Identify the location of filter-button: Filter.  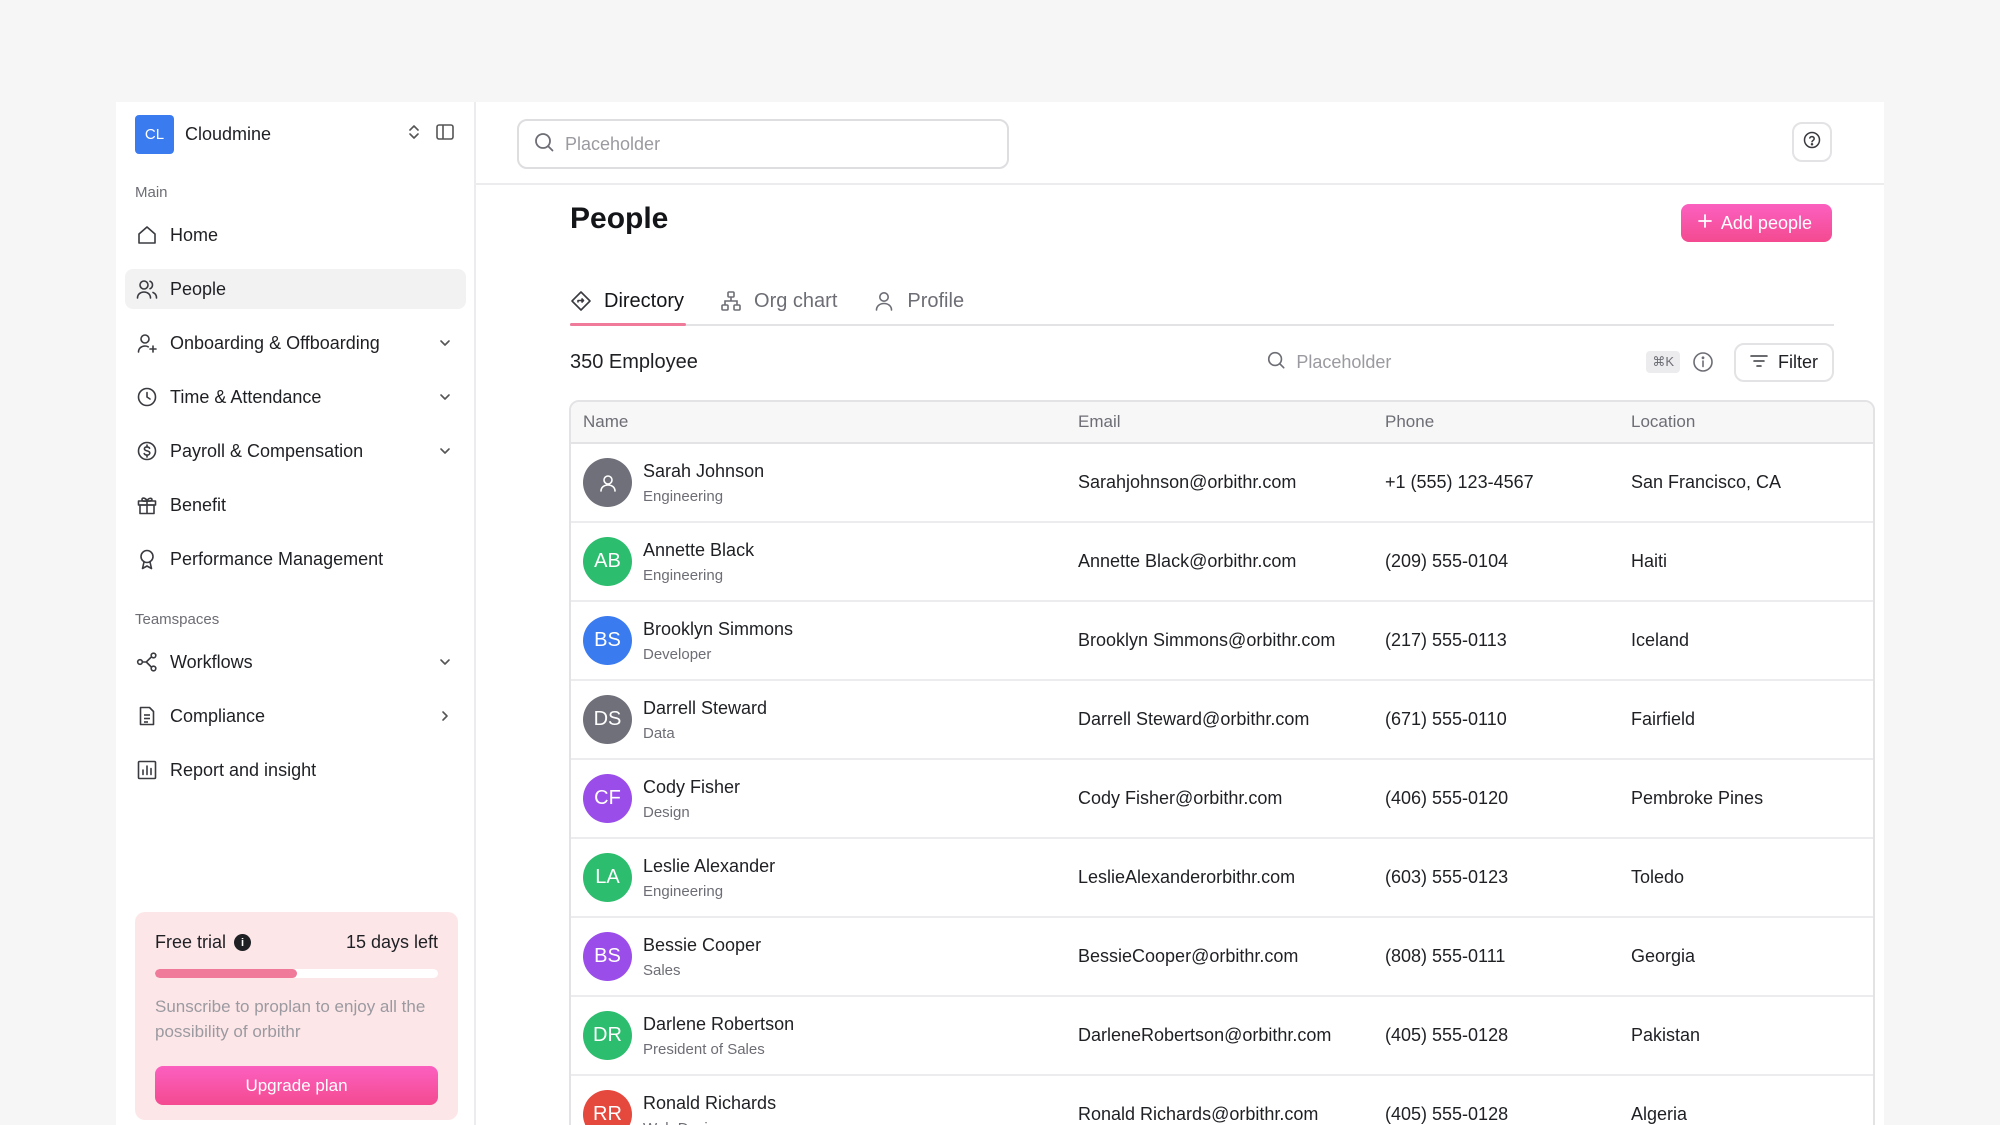
(1784, 362).